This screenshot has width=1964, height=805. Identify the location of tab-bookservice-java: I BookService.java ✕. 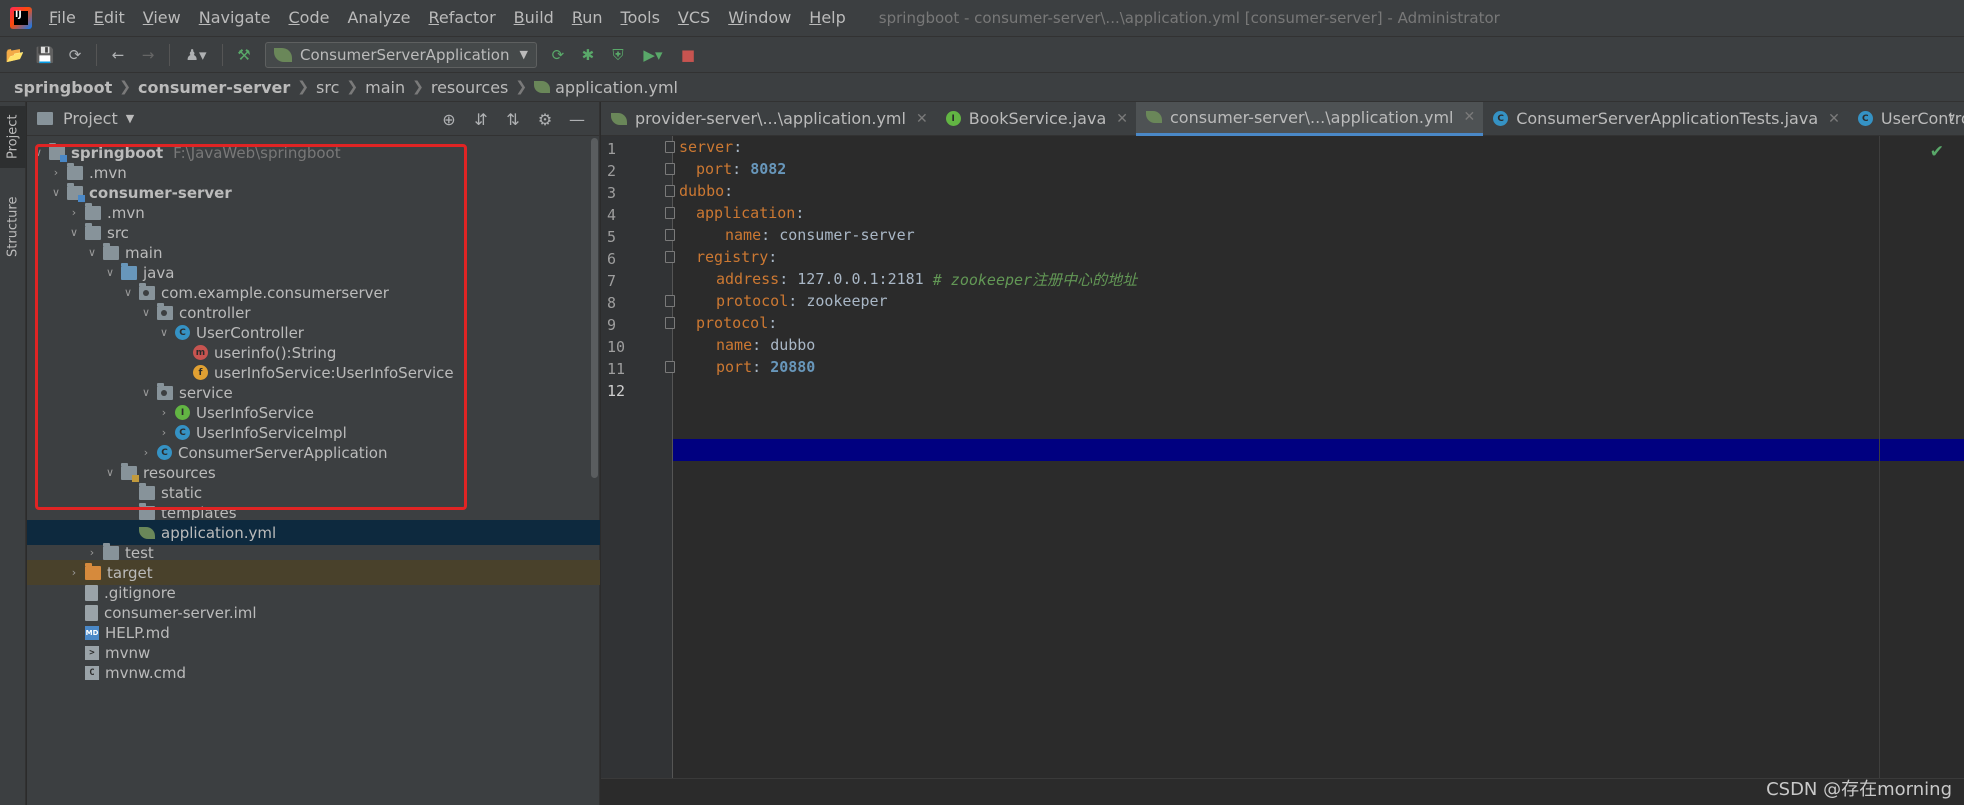
(1036, 119).